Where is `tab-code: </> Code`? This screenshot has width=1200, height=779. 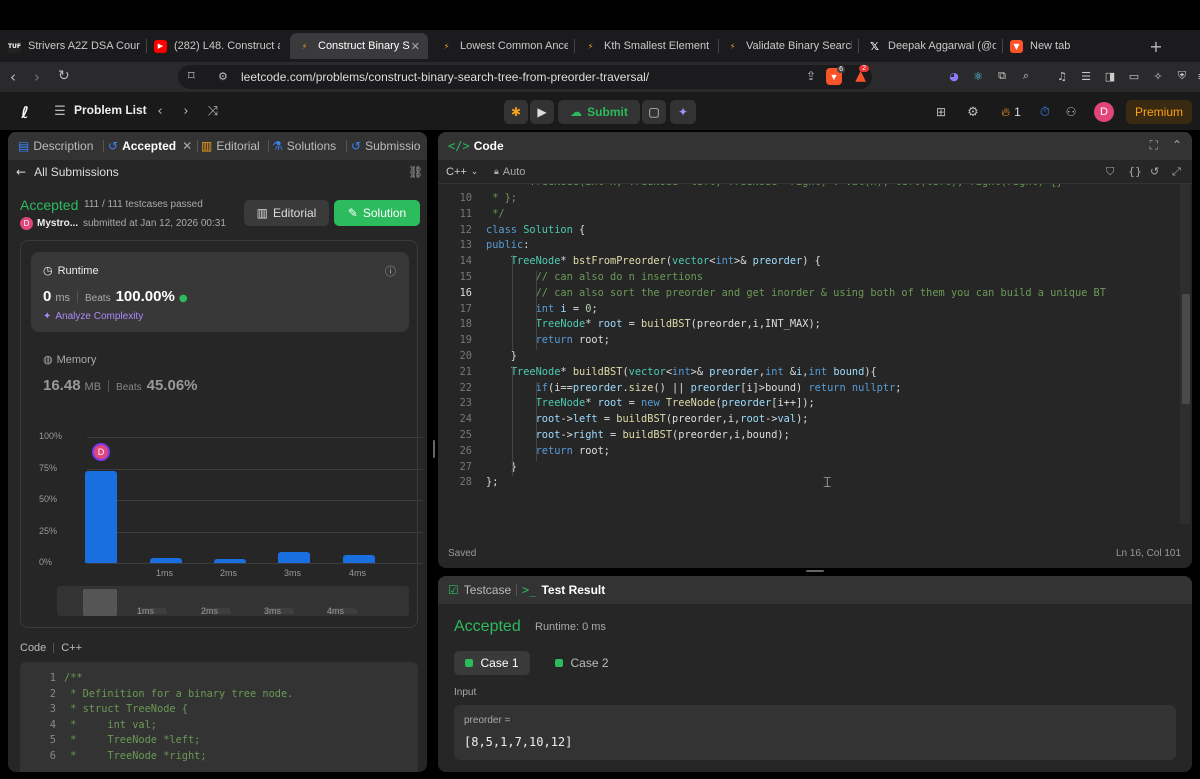
tab-code: </> Code is located at coordinates (476, 146).